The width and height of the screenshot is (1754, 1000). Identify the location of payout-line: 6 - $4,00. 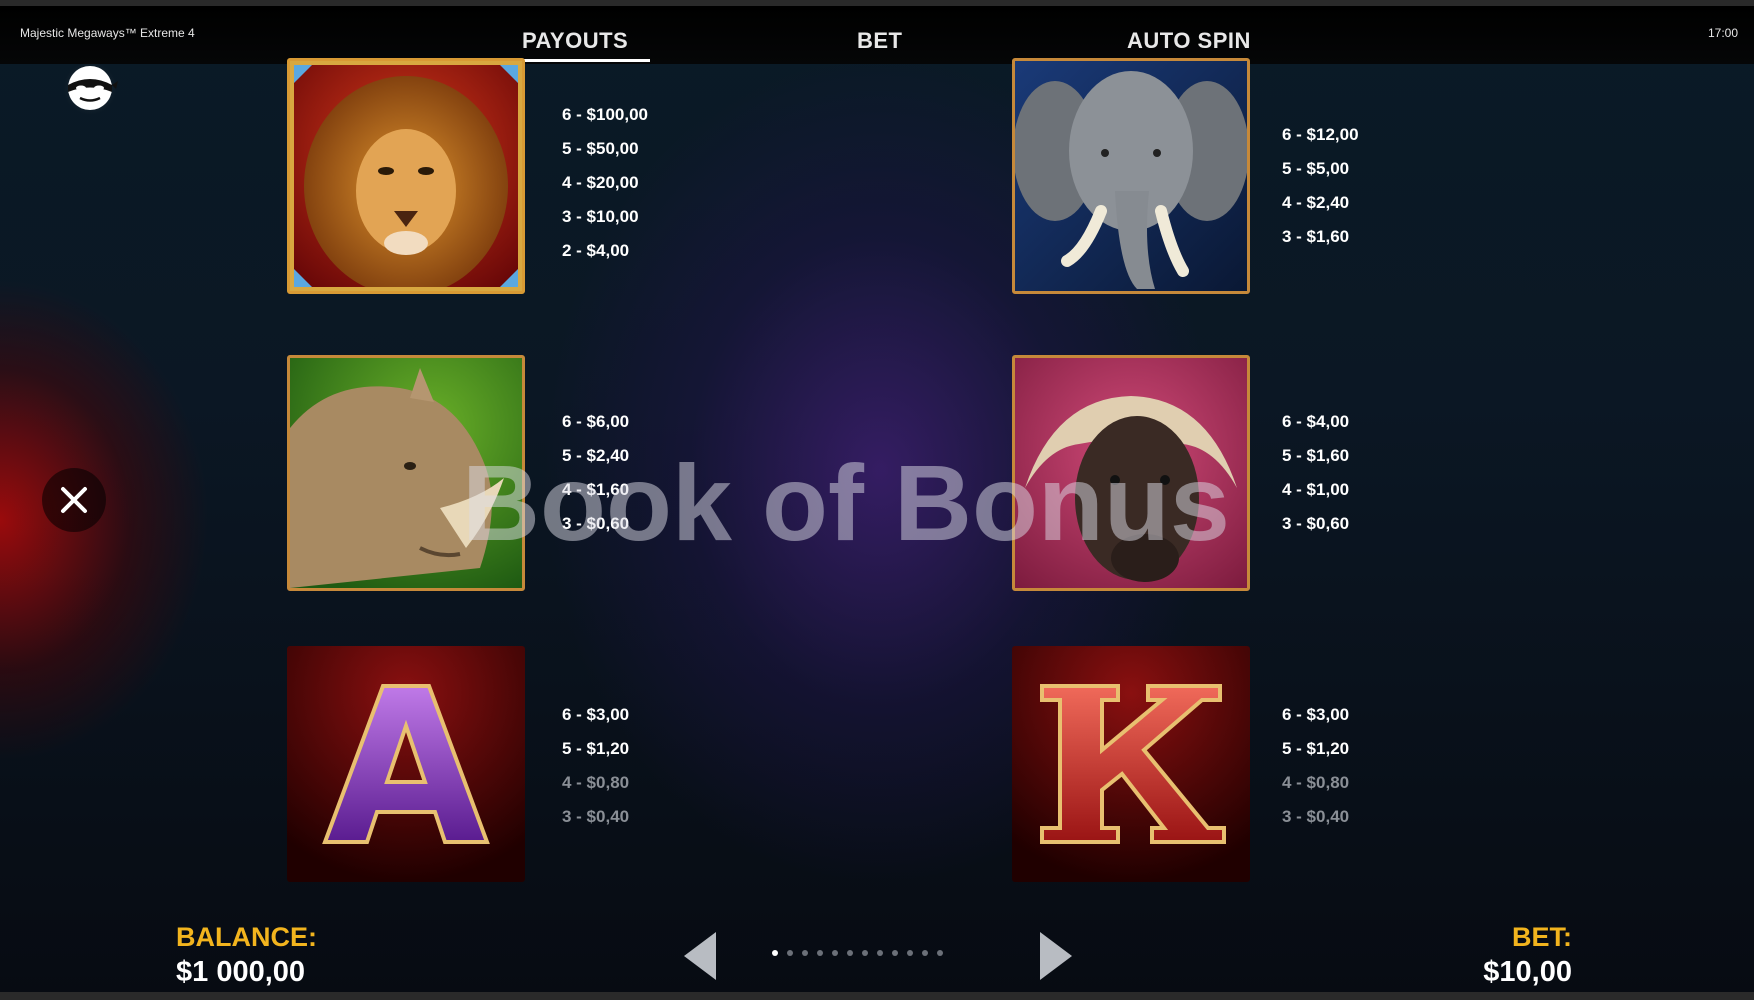
(1316, 421).